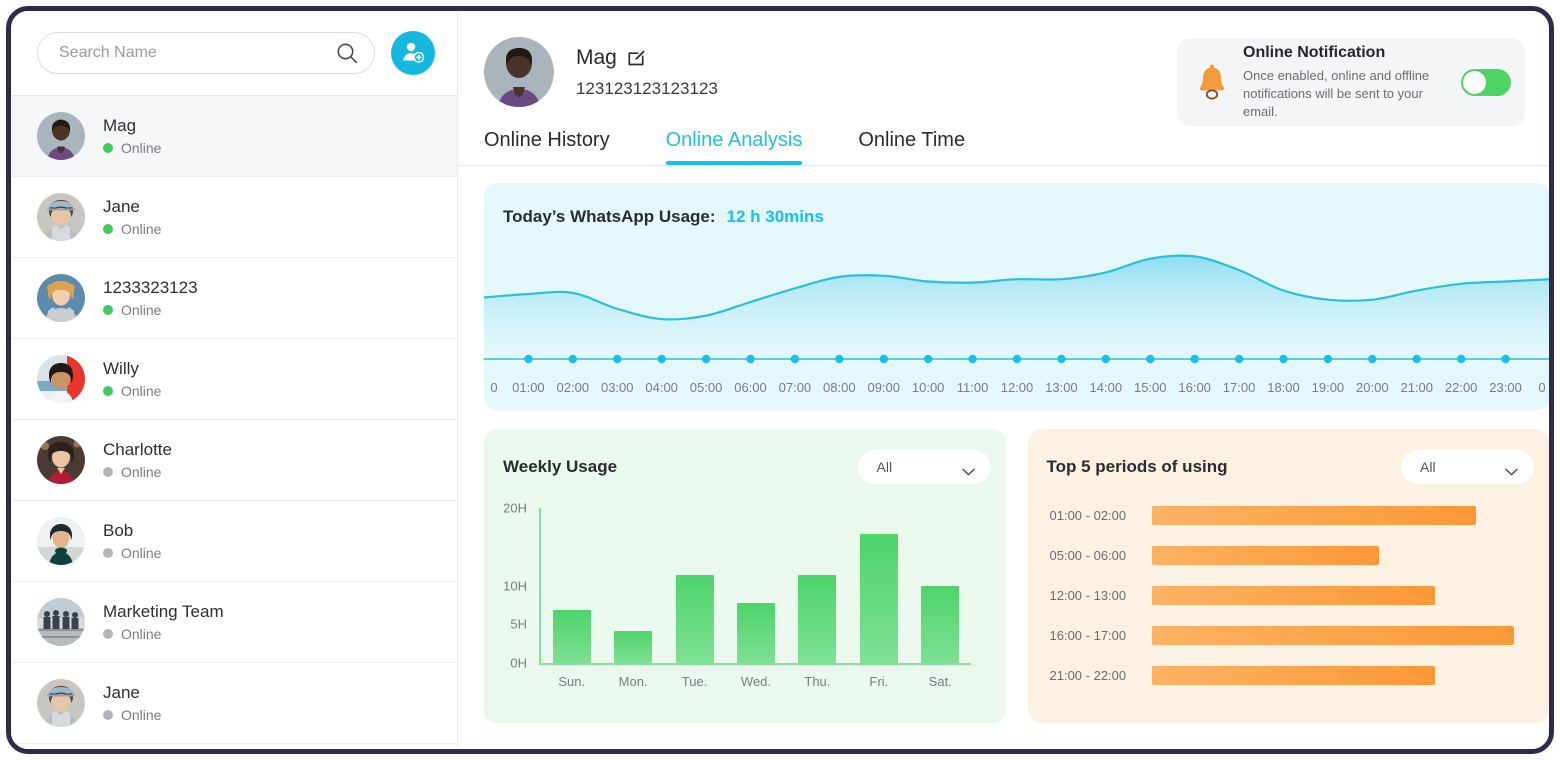  I want to click on usage-hour-label: 01:00, so click(528, 387).